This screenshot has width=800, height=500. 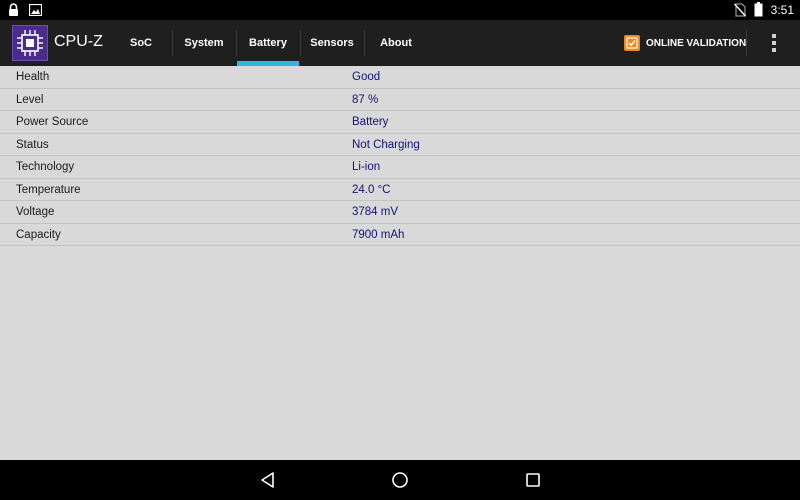 I want to click on info-label: Capacity, so click(x=38, y=234).